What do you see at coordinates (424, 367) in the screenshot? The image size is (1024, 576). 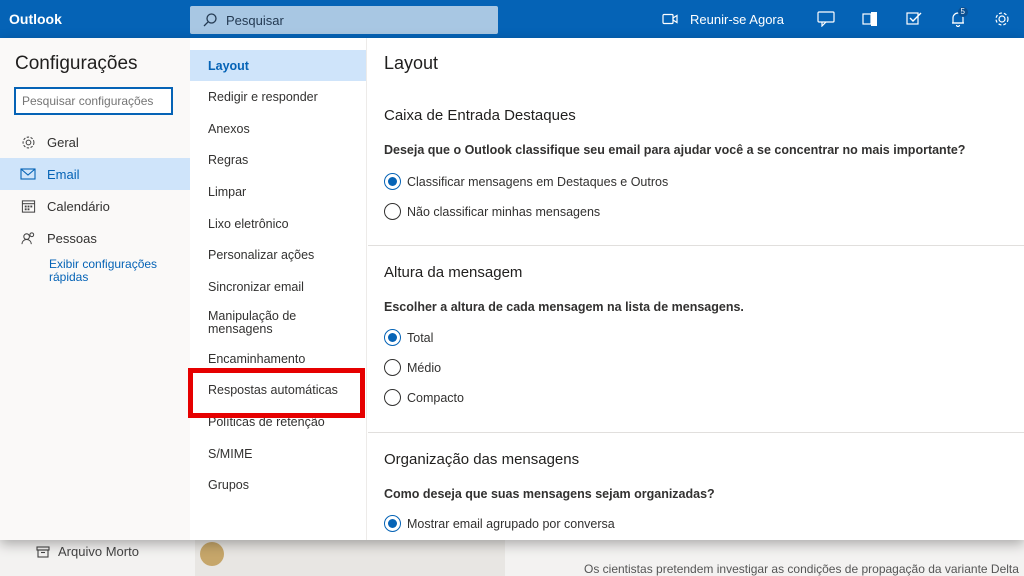 I see `radio-label: Médio` at bounding box center [424, 367].